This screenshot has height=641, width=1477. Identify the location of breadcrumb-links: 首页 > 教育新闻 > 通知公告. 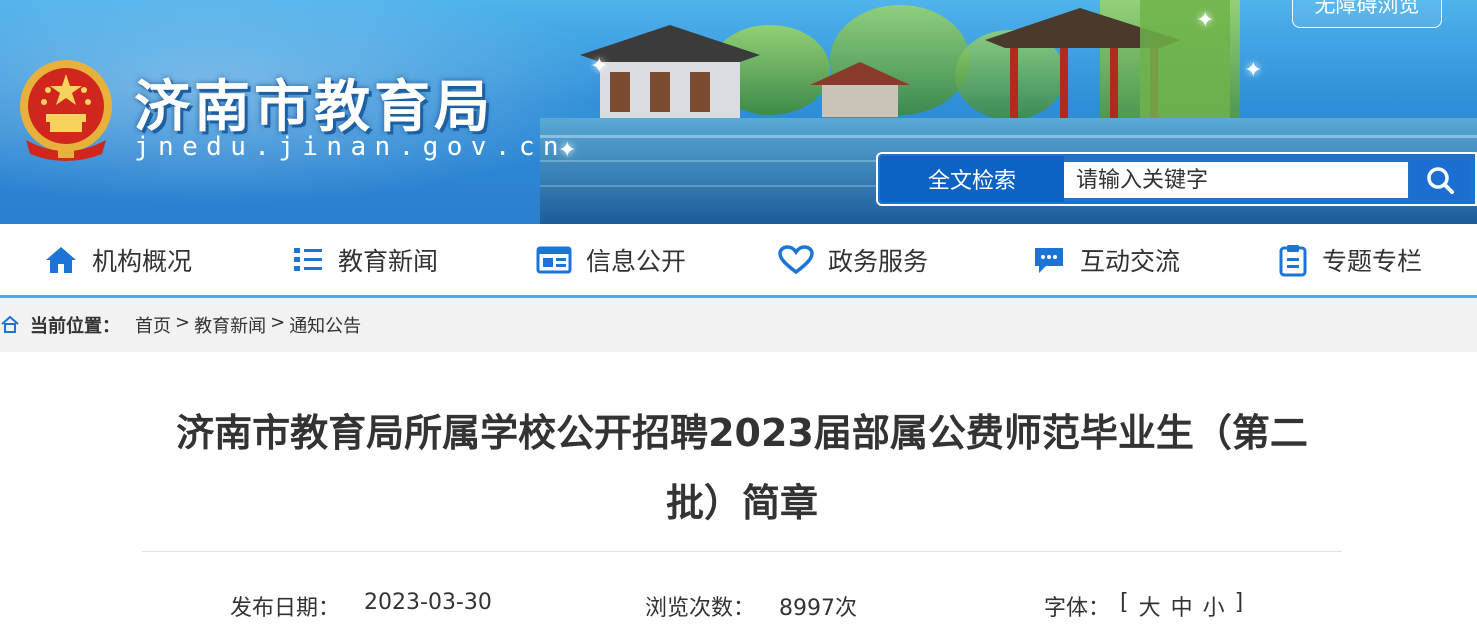
(248, 325).